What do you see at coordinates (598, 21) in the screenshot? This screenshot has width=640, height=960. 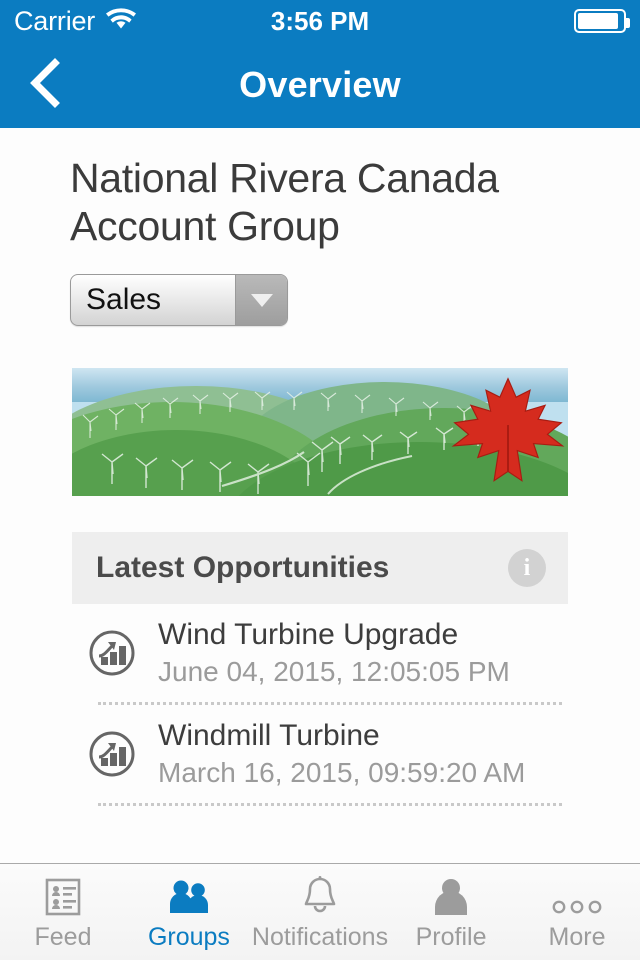 I see `battery-fill` at bounding box center [598, 21].